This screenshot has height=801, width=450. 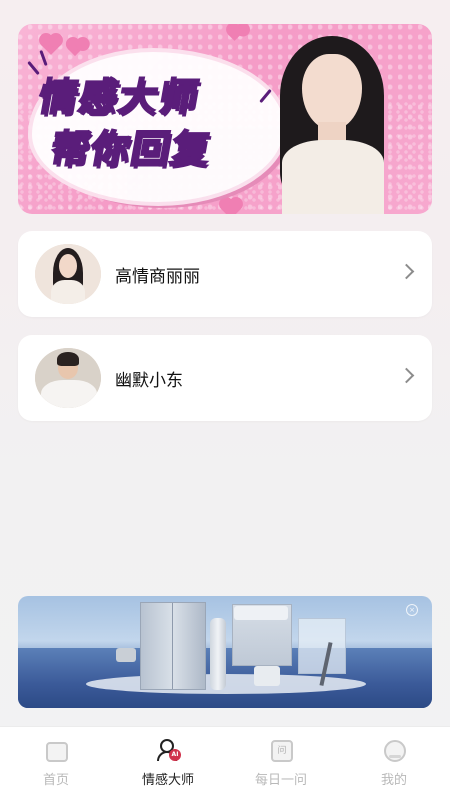 I want to click on glass-panel-image, so click(x=322, y=646).